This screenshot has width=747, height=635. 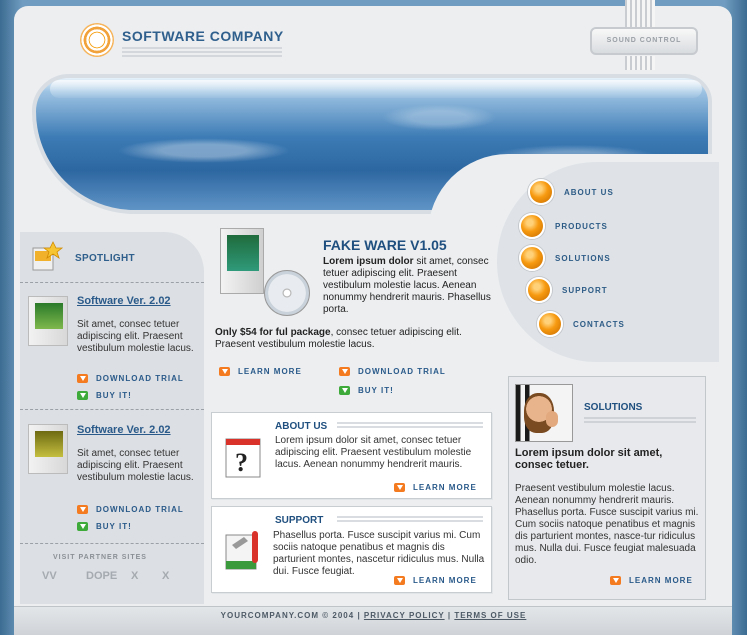 What do you see at coordinates (112, 418) in the screenshot?
I see `spotlight-sidebar` at bounding box center [112, 418].